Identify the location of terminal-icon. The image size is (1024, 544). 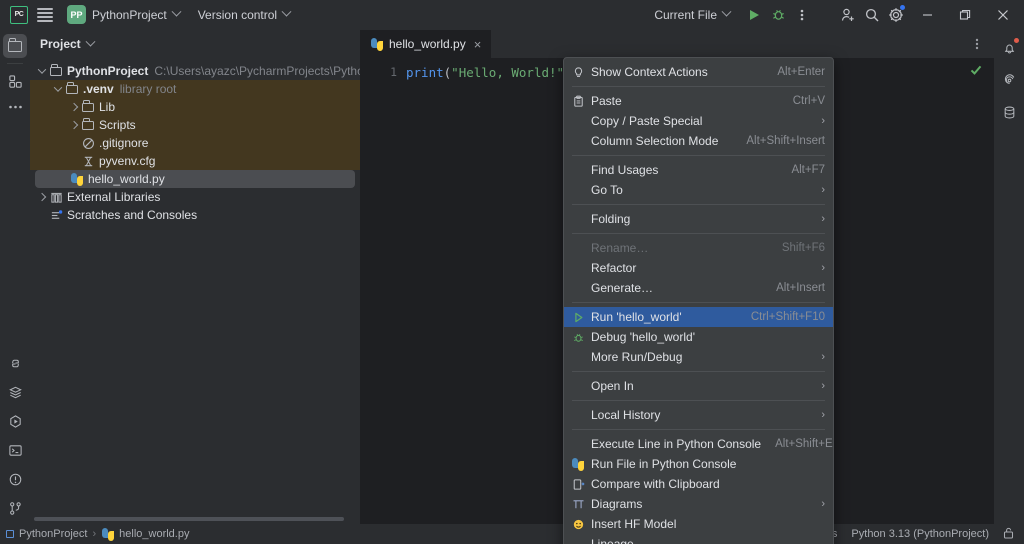
(15, 450).